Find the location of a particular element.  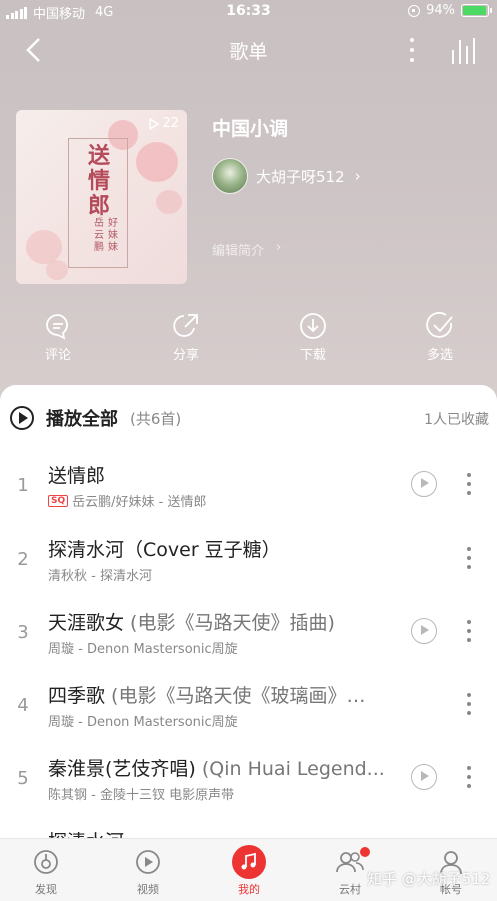

tab-mine: 我的 is located at coordinates (249, 871).